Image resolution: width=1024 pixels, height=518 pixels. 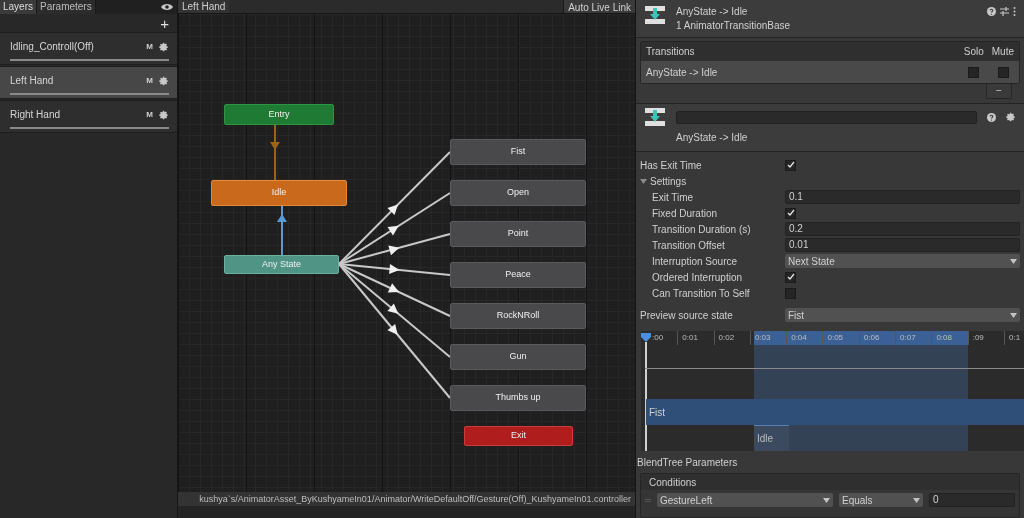 I want to click on foldout-icon, so click(x=643, y=181).